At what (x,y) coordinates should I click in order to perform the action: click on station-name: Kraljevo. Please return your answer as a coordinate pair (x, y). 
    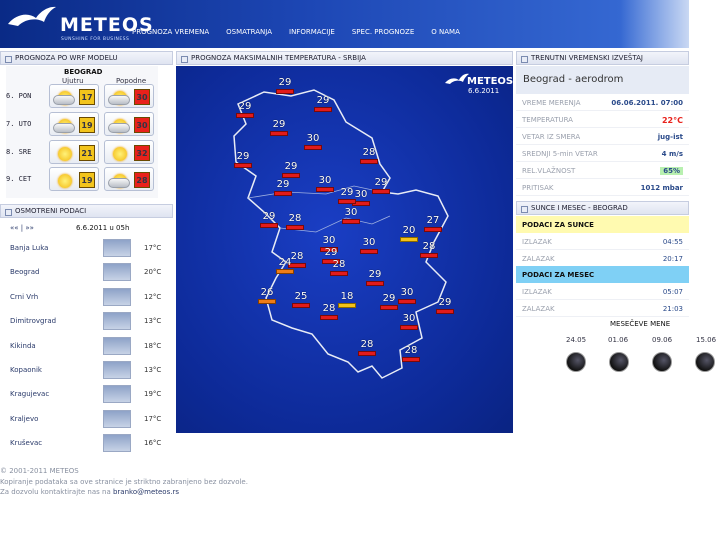
    Looking at the image, I should click on (24, 419).